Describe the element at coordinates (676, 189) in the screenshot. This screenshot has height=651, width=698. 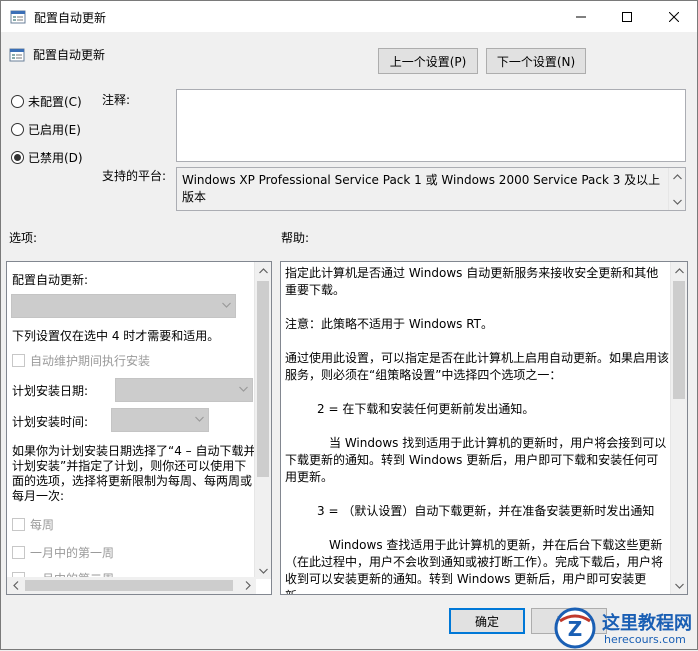
I see `platform-scrollbar` at that location.